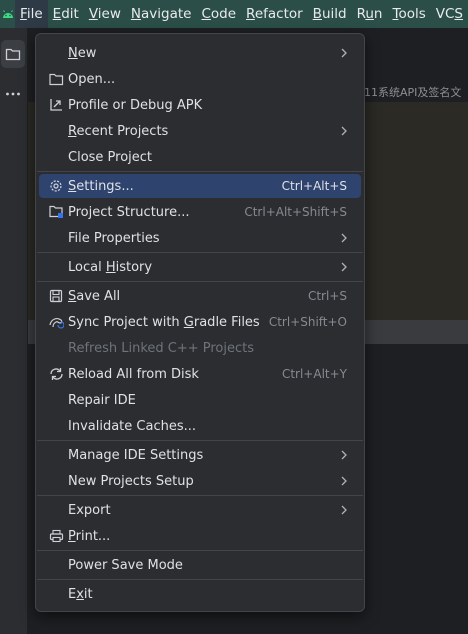 This screenshot has width=468, height=634. What do you see at coordinates (200, 400) in the screenshot?
I see `menu-item-repair-ide: Repair IDE` at bounding box center [200, 400].